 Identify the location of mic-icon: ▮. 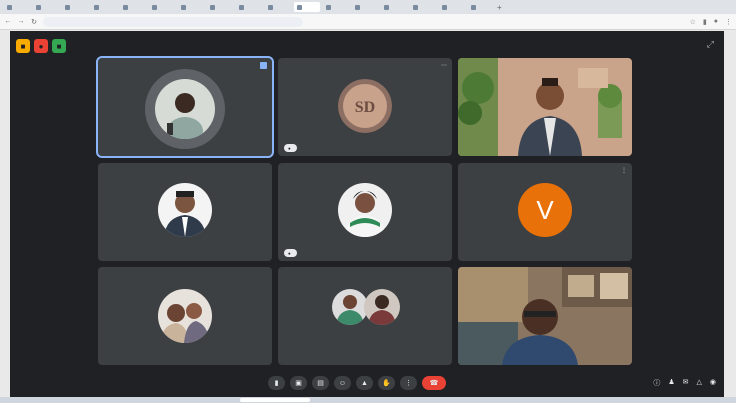
(276, 383).